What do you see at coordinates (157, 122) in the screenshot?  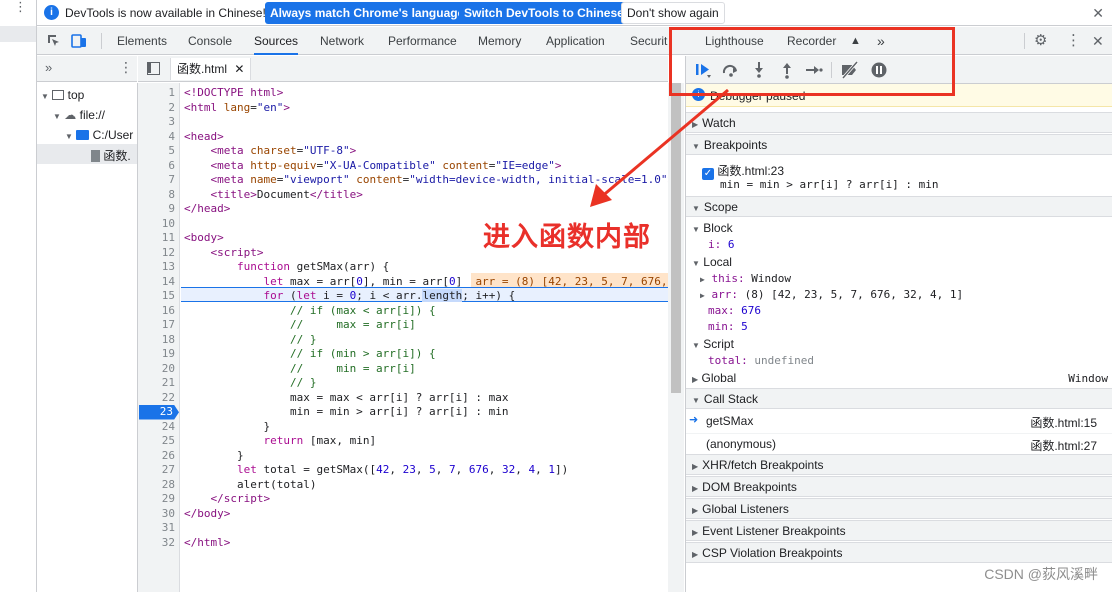 I see `line-number: 3` at bounding box center [157, 122].